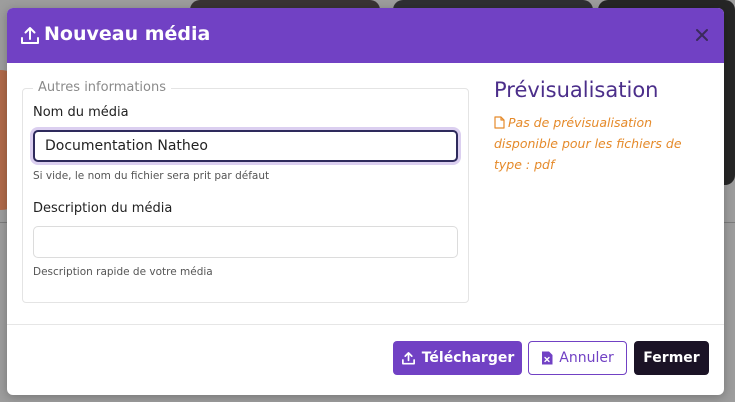 The image size is (735, 402). I want to click on file-icon, so click(499, 122).